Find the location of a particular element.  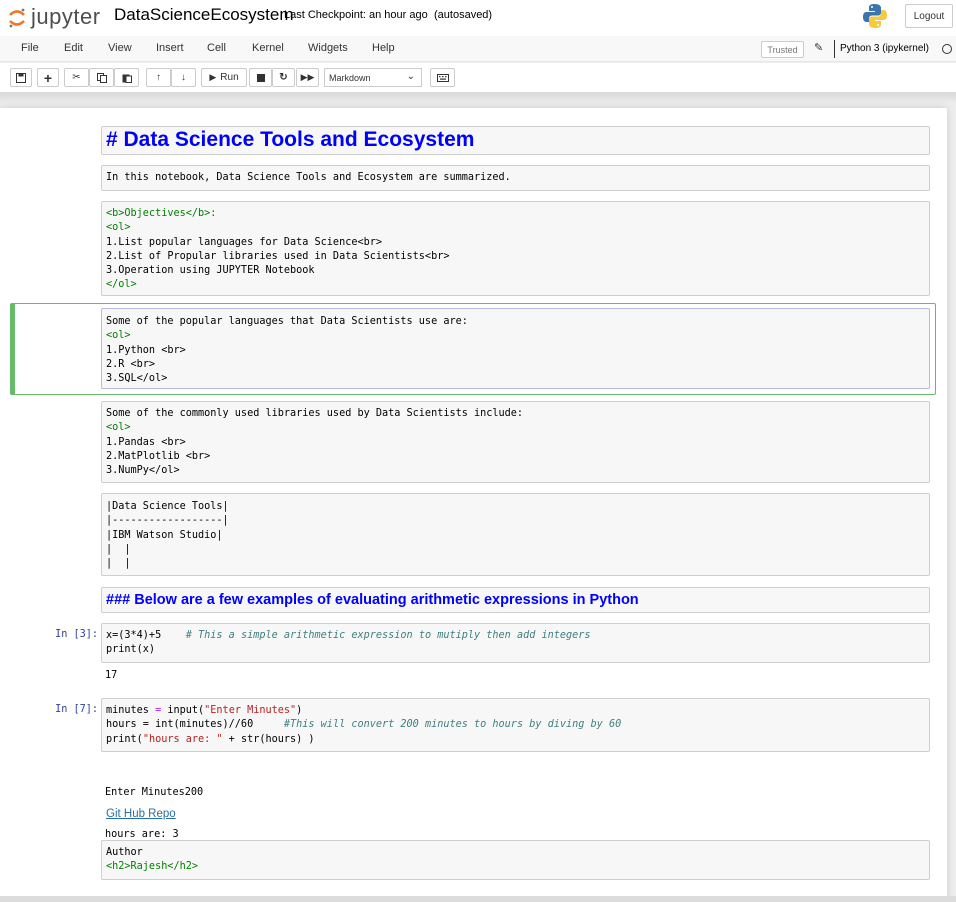

code-cell-prompt: In [3]: is located at coordinates (76, 634).